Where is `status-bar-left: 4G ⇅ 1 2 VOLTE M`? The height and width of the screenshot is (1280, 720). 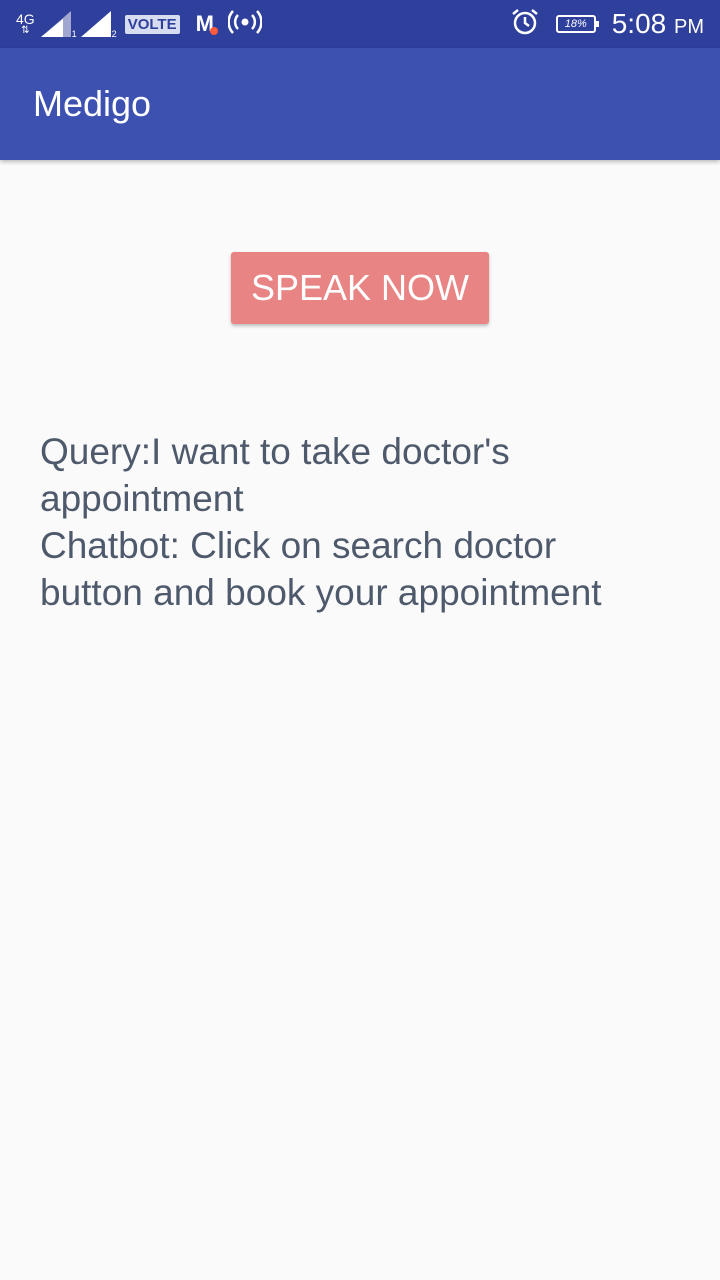 status-bar-left: 4G ⇅ 1 2 VOLTE M is located at coordinates (139, 24).